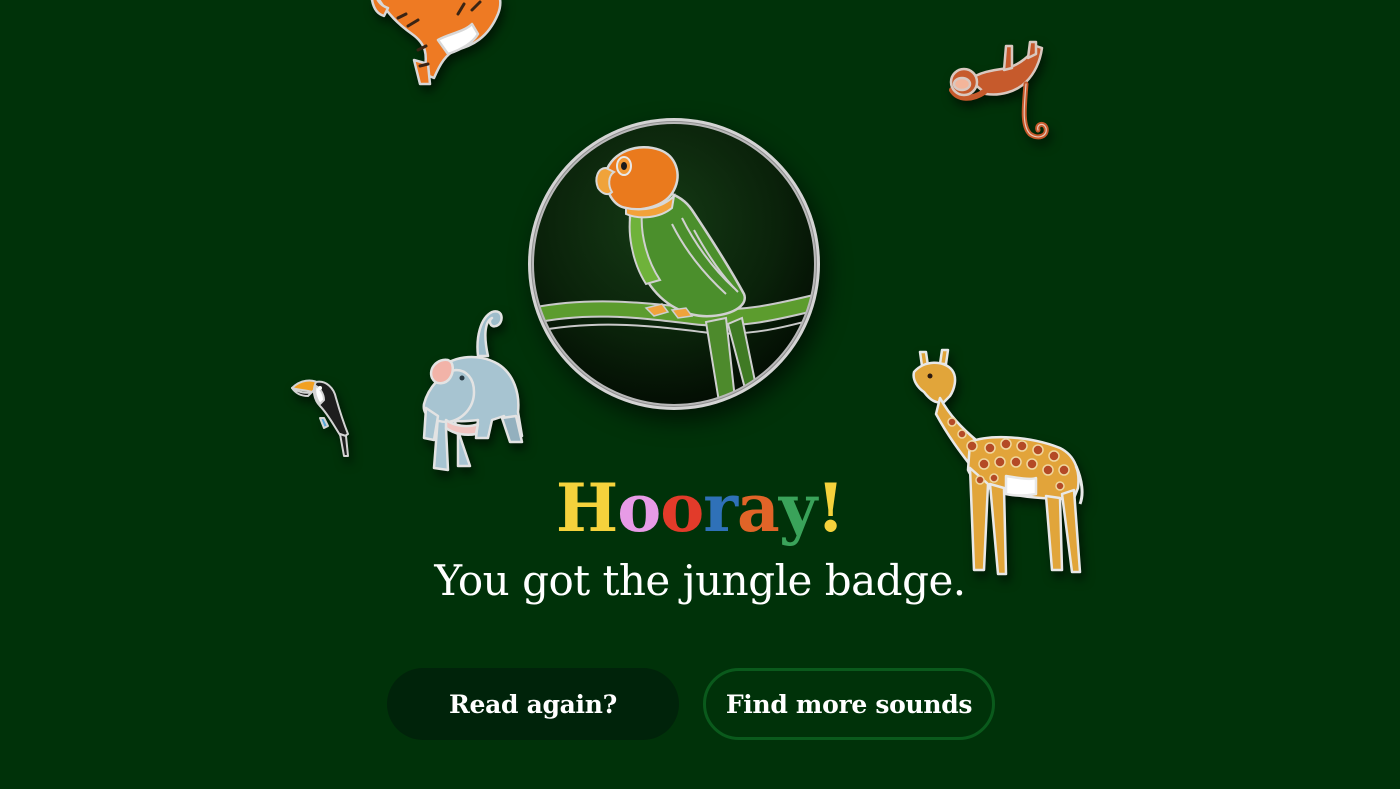 The width and height of the screenshot is (1400, 789). What do you see at coordinates (320, 418) in the screenshot?
I see `toucan-sticker` at bounding box center [320, 418].